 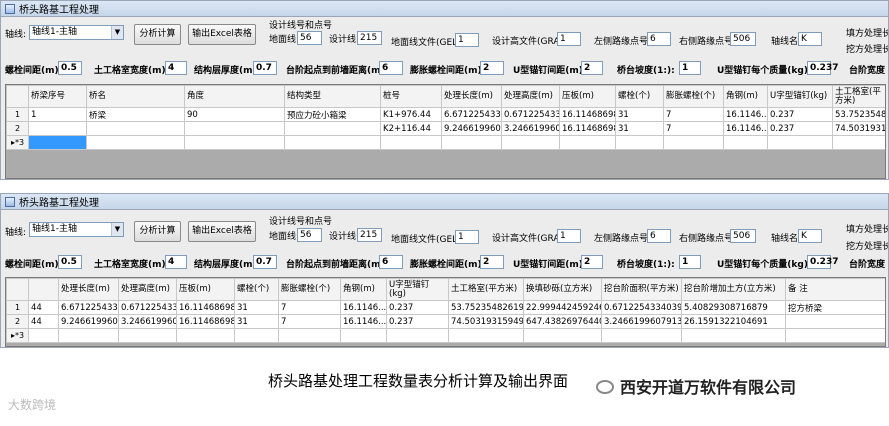 What do you see at coordinates (445, 335) in the screenshot?
I see `table-new-row: ▸*3` at bounding box center [445, 335].